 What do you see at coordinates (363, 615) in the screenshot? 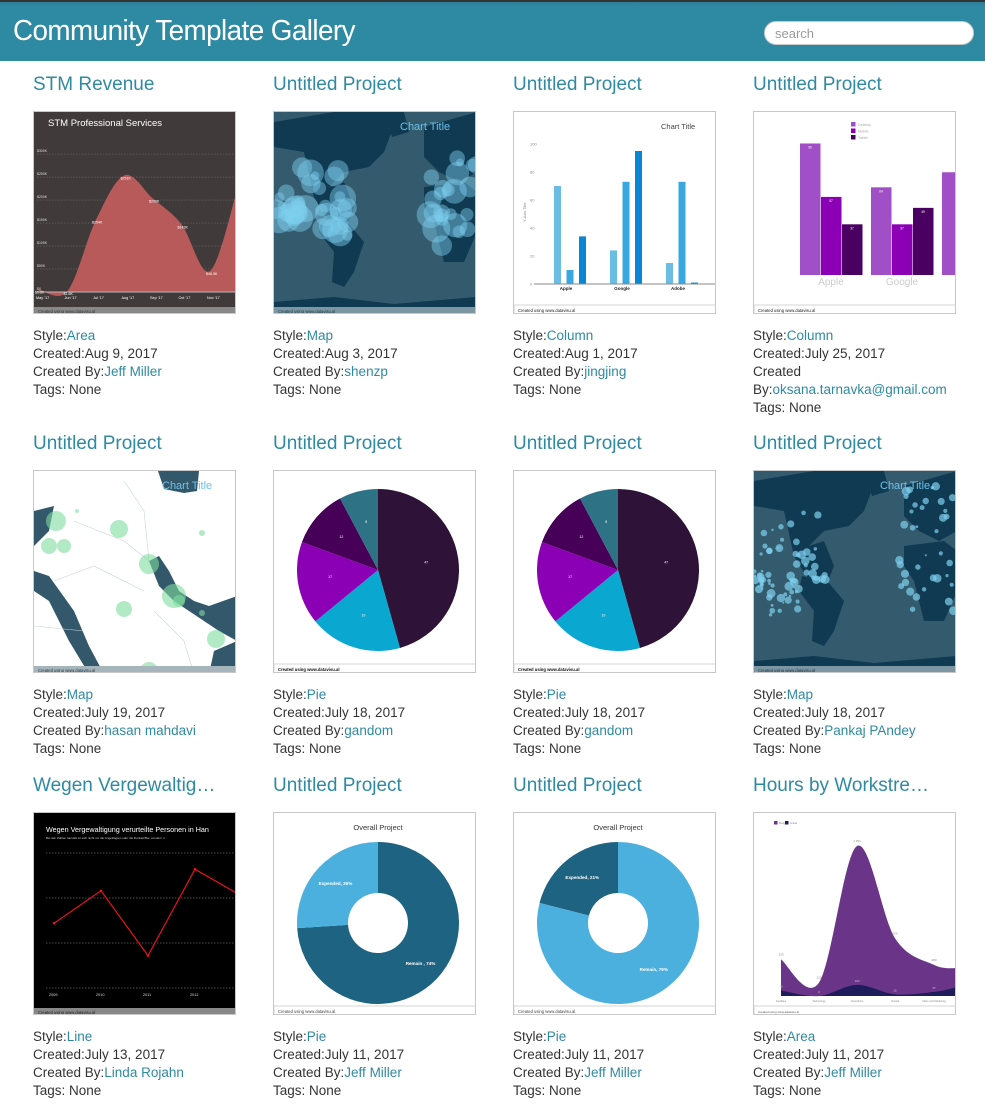
I see `slice-label: 19` at bounding box center [363, 615].